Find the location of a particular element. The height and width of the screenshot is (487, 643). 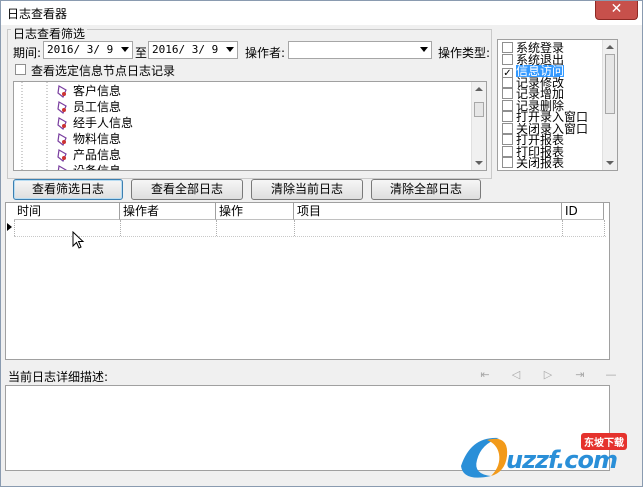

optype-option: 关闭报表 is located at coordinates (533, 163).